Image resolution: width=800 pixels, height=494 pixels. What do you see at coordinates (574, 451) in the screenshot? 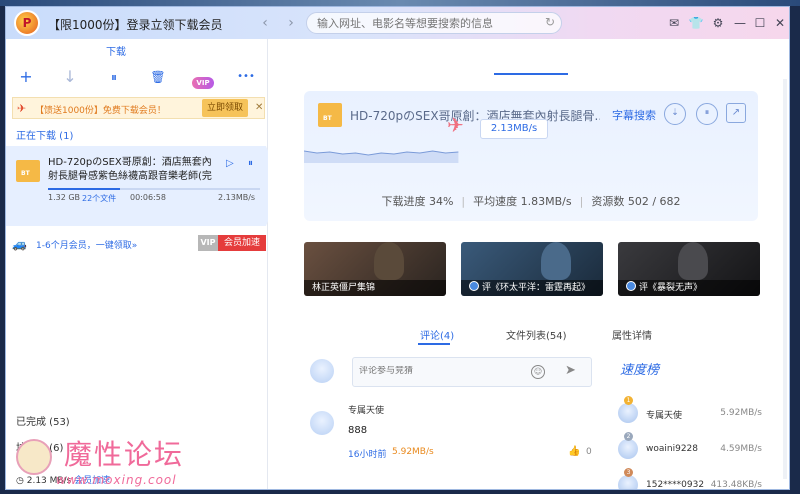
I see `like-icon: 👍` at bounding box center [574, 451].